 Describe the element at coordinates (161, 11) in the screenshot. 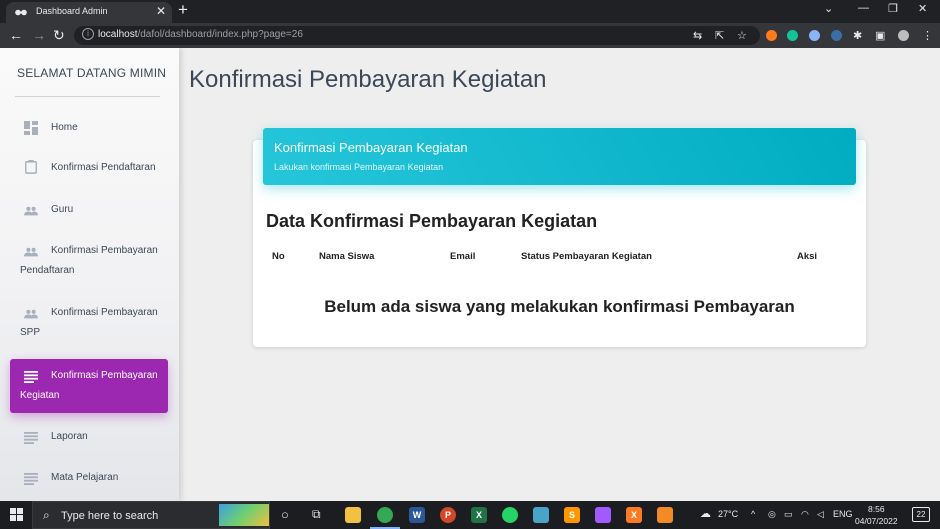

I see `tab-close-icon: ✕` at that location.